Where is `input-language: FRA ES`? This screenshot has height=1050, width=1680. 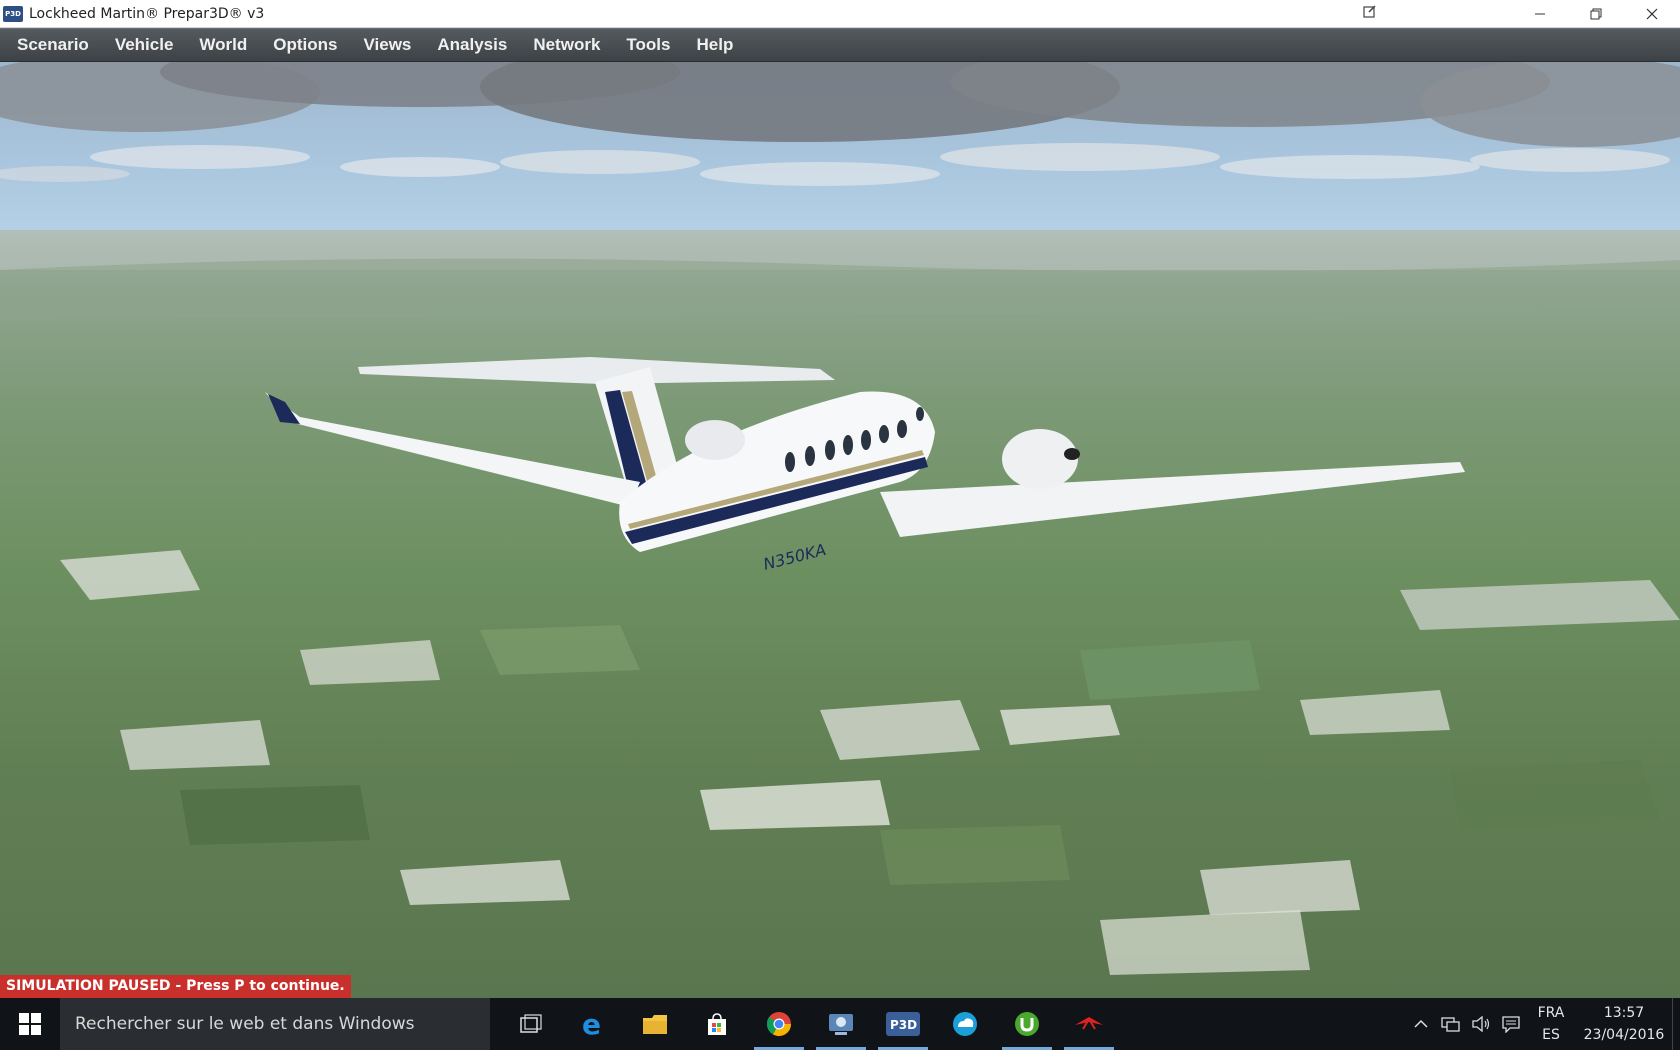
input-language: FRA ES is located at coordinates (1551, 1024).